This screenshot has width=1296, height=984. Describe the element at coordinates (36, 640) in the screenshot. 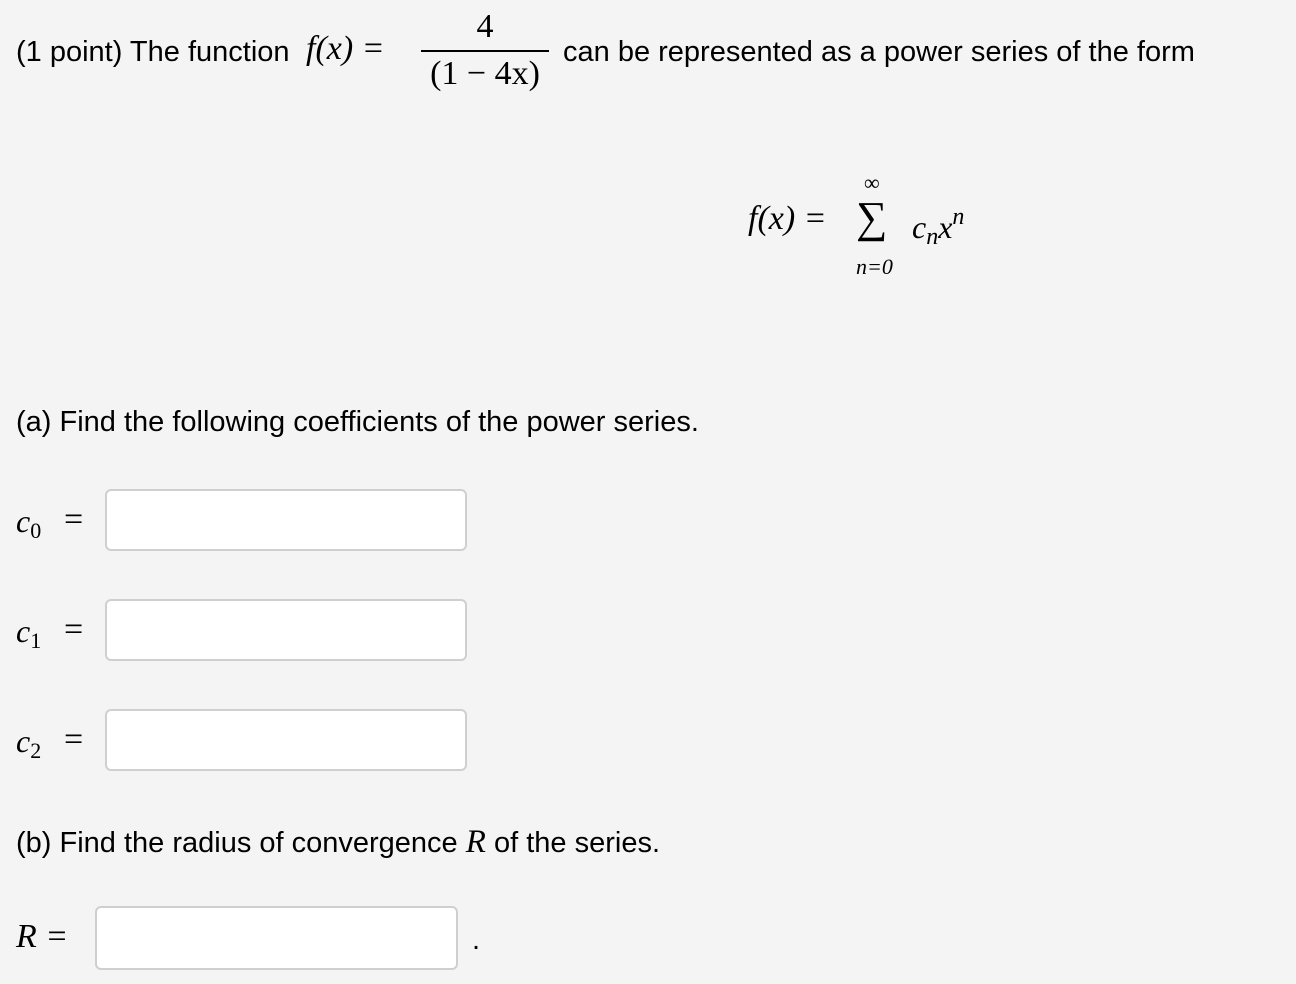

I see `coefficient-index: 1` at that location.